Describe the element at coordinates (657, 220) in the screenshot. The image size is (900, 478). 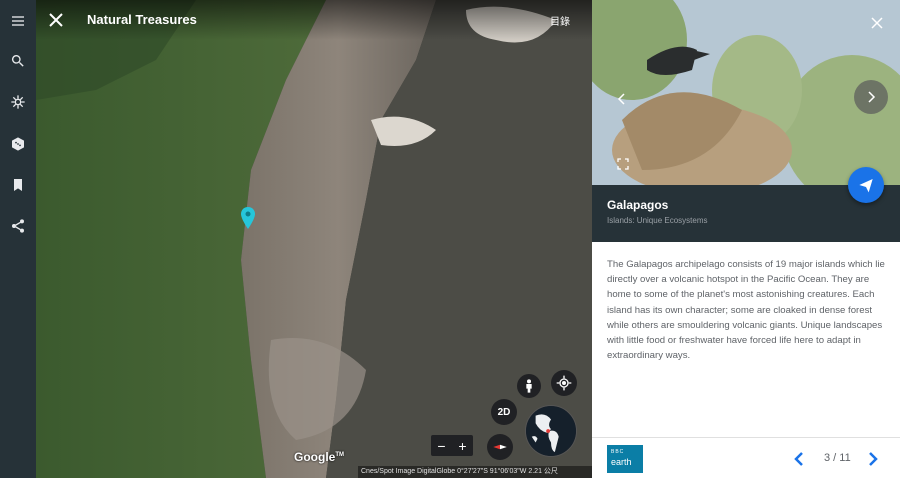
I see `place-subtitle: Islands: Unique Ecosystems` at that location.